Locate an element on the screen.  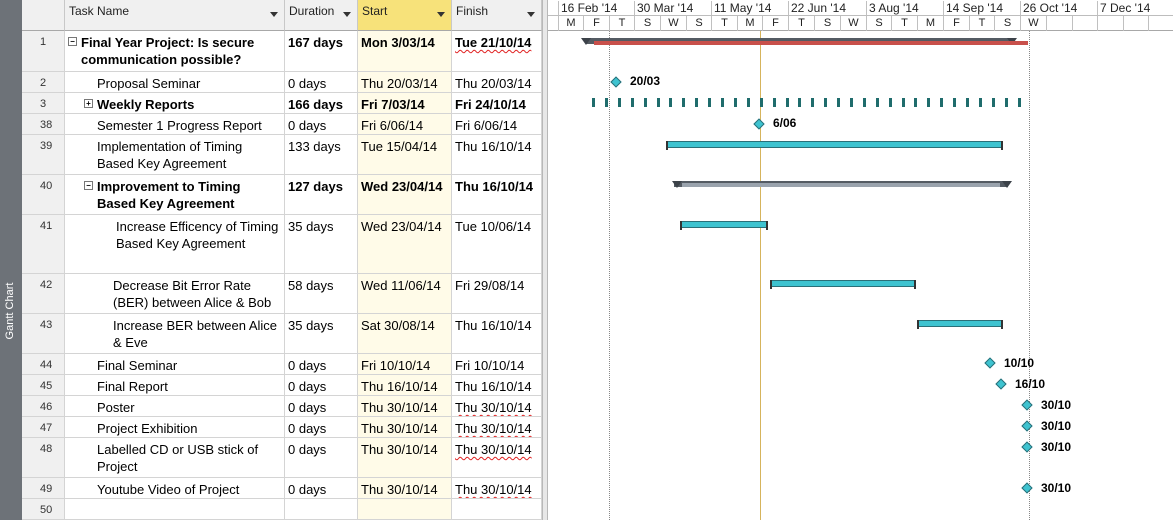
task-name-cell: Labelled CD or USB stick of Project is located at coordinates (175, 457).